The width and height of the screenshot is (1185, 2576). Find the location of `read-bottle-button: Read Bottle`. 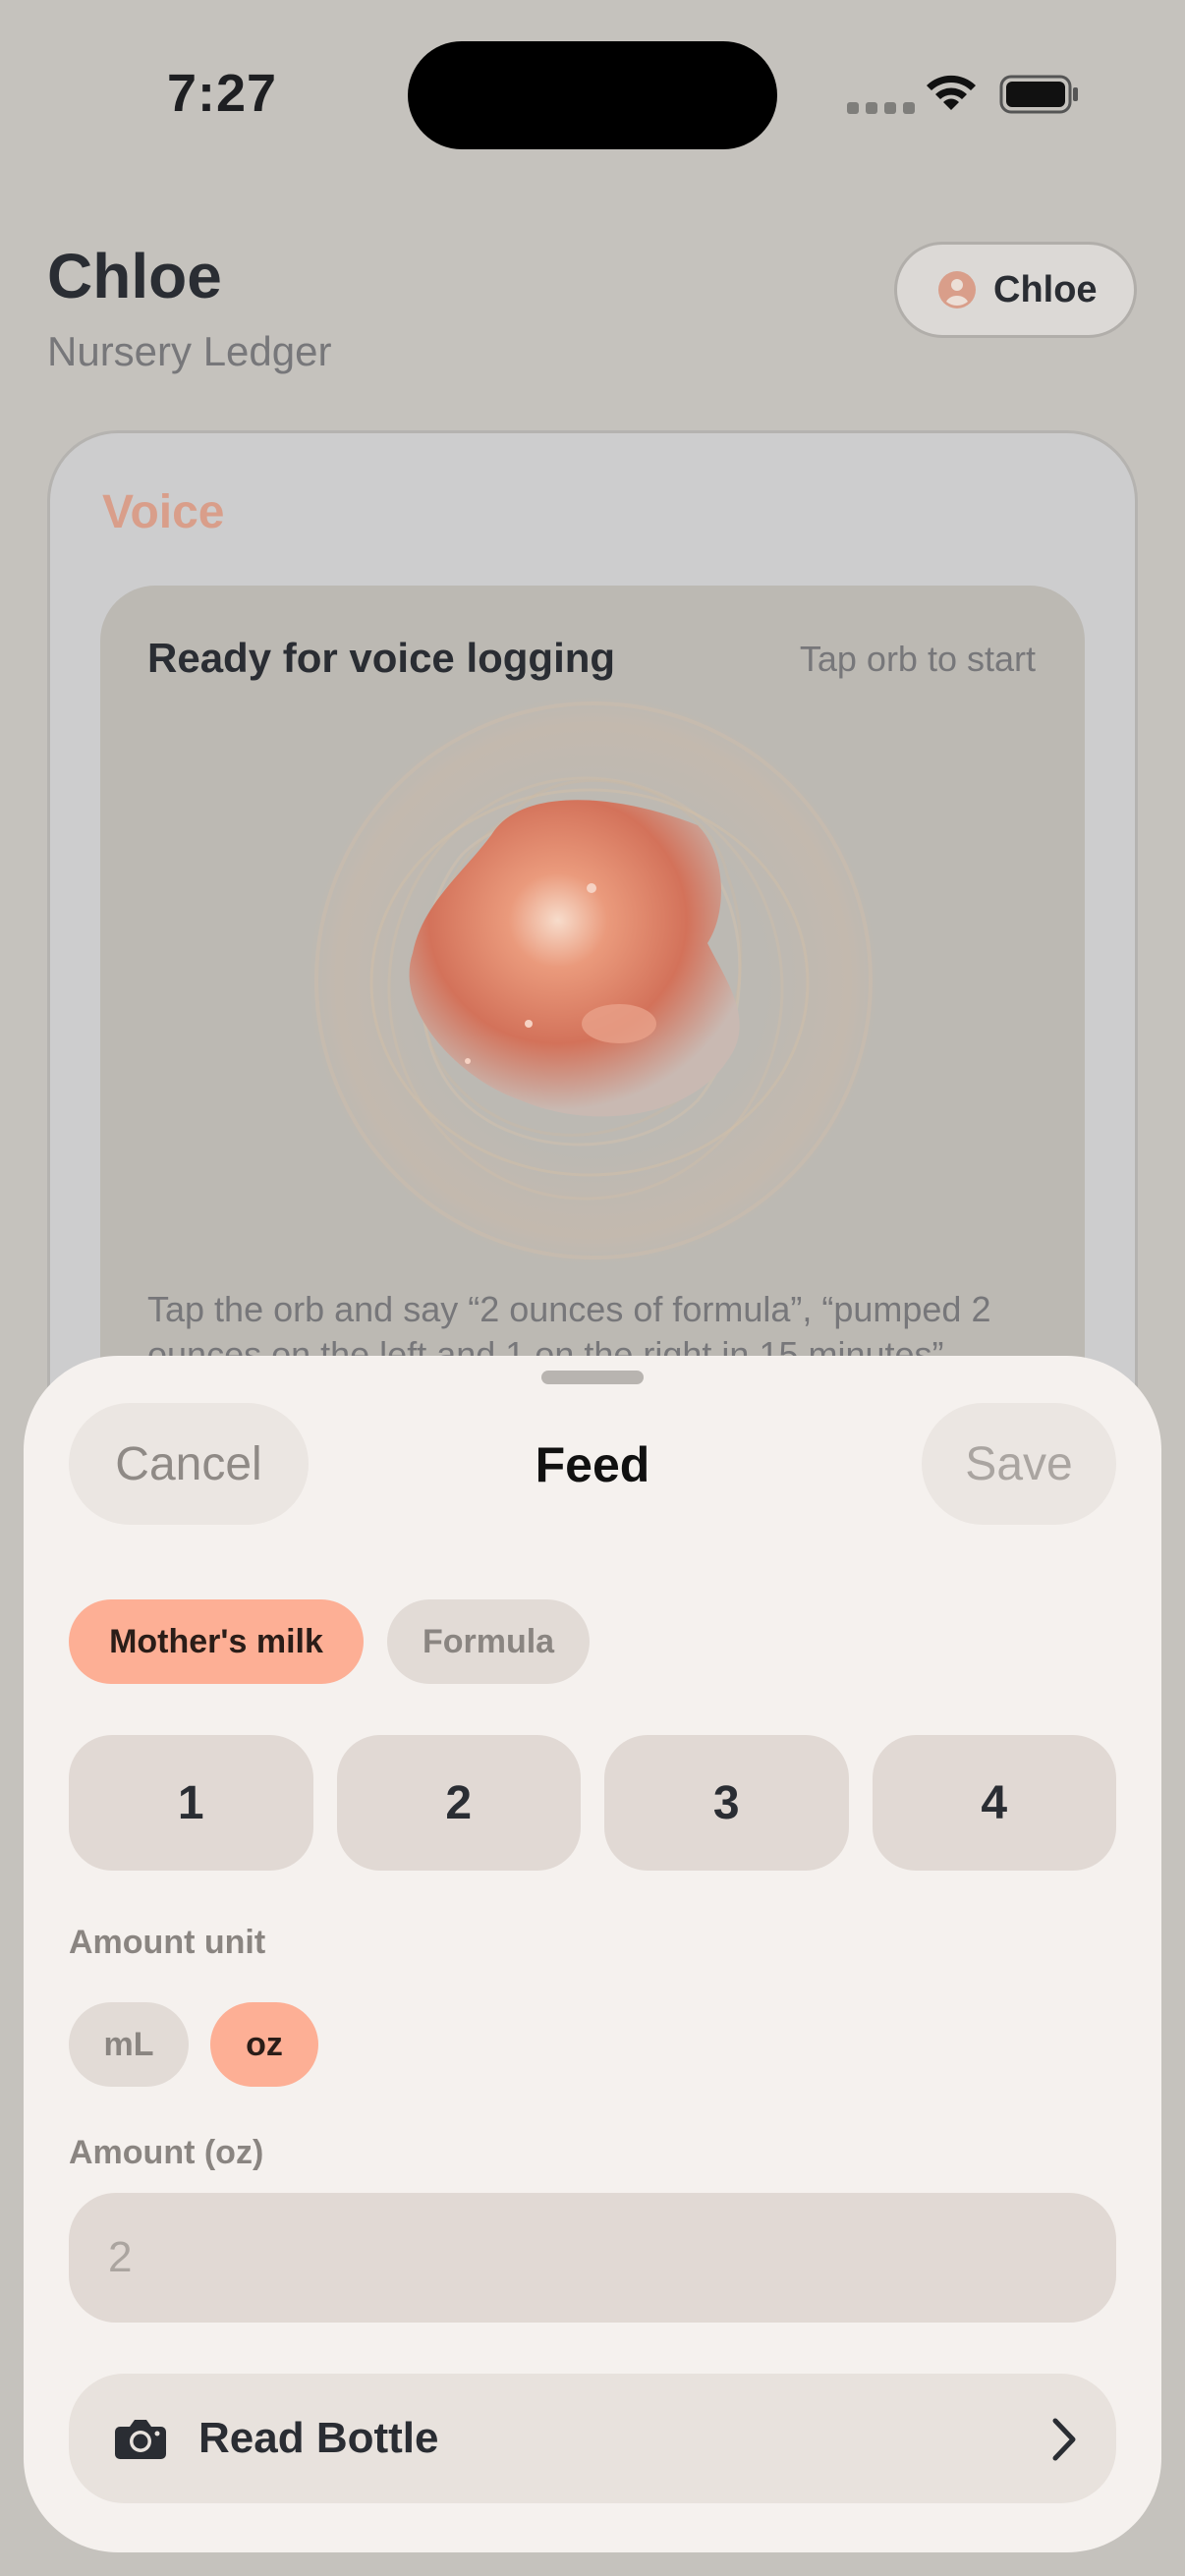

read-bottle-button: Read Bottle is located at coordinates (592, 2438).